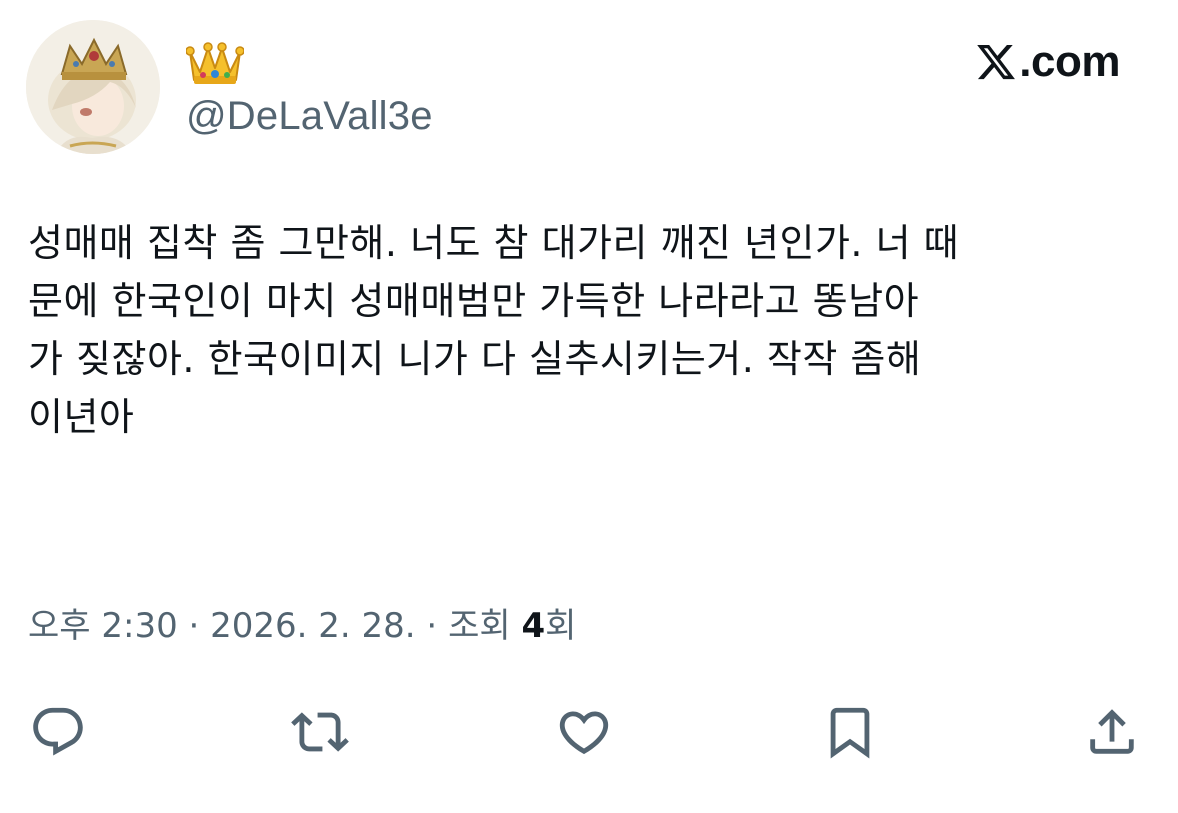 This screenshot has height=813, width=1178. I want to click on avatar, so click(93, 87).